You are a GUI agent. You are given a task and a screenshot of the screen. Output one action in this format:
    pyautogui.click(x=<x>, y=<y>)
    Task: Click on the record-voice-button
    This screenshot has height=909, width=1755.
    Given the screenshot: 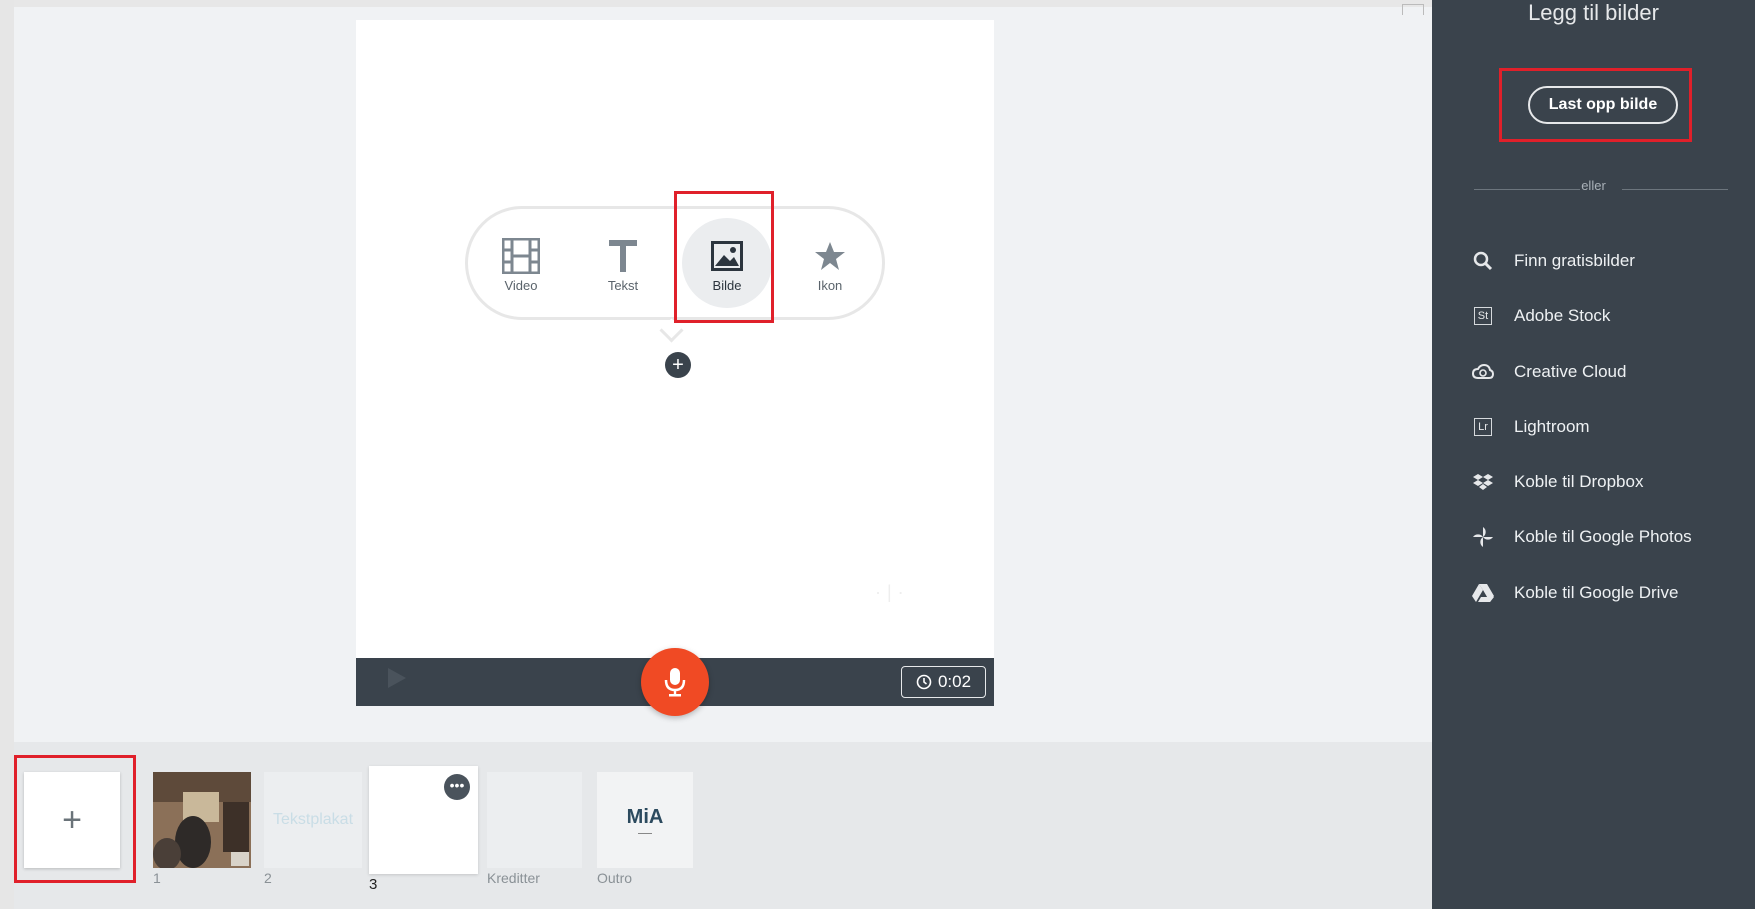 What is the action you would take?
    pyautogui.click(x=675, y=682)
    